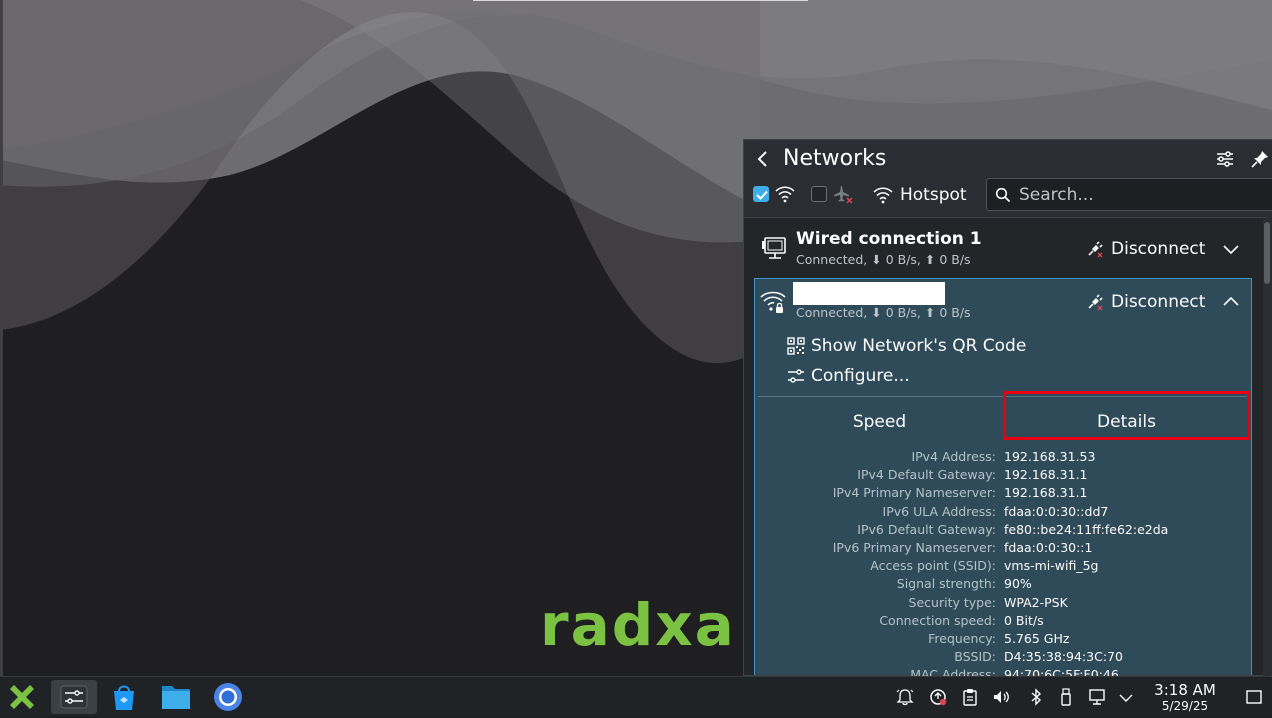  What do you see at coordinates (1231, 302) in the screenshot?
I see `chevron-up-icon` at bounding box center [1231, 302].